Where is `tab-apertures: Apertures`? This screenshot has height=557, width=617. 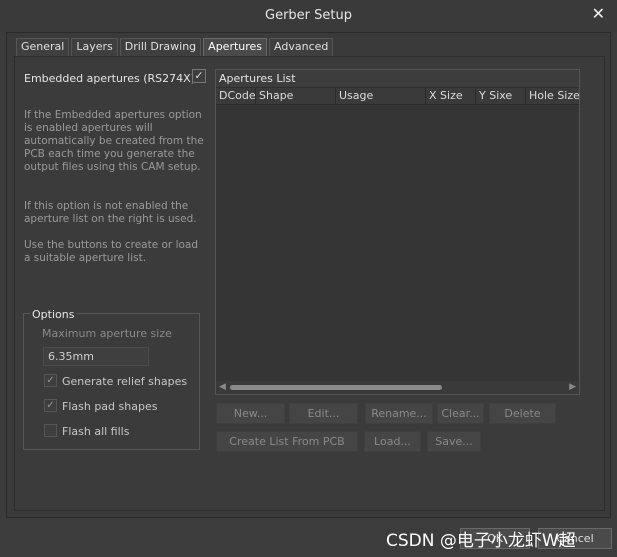 tab-apertures: Apertures is located at coordinates (235, 47).